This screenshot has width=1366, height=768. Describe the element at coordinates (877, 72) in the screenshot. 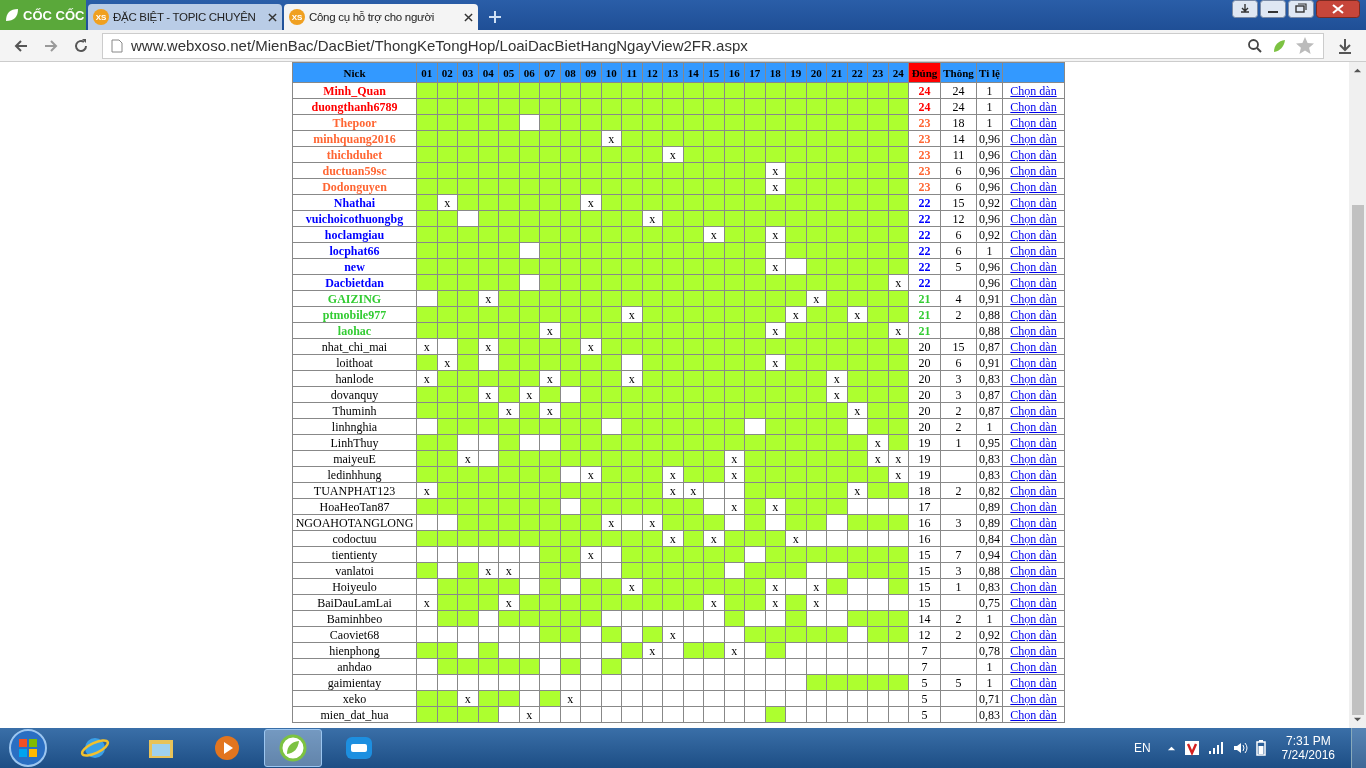

I see `column-header: 23` at that location.